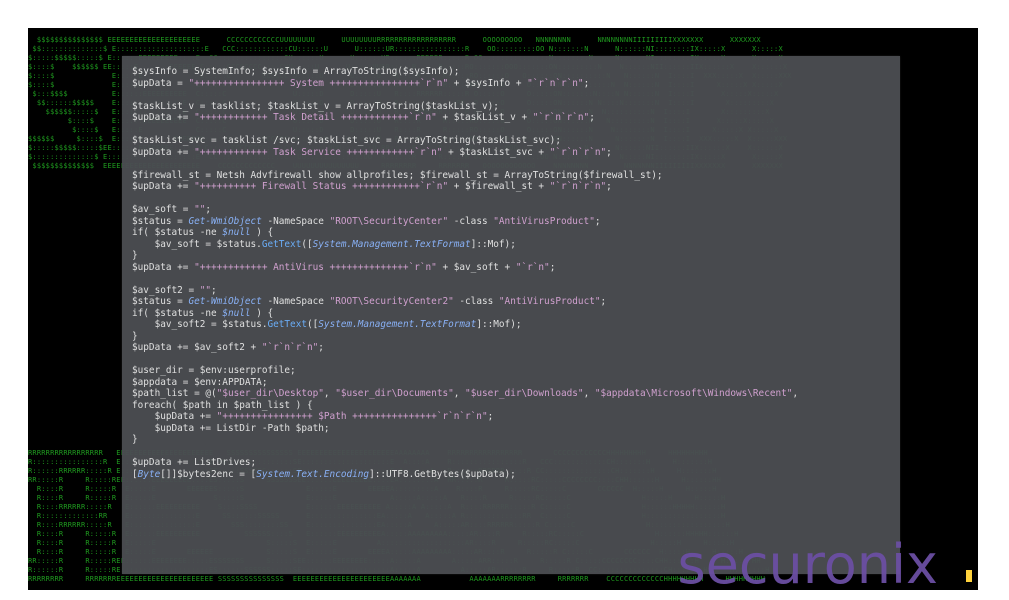 The image size is (1009, 600). I want to click on code-token: $appdata = $env:APPDATA;, so click(200, 382).